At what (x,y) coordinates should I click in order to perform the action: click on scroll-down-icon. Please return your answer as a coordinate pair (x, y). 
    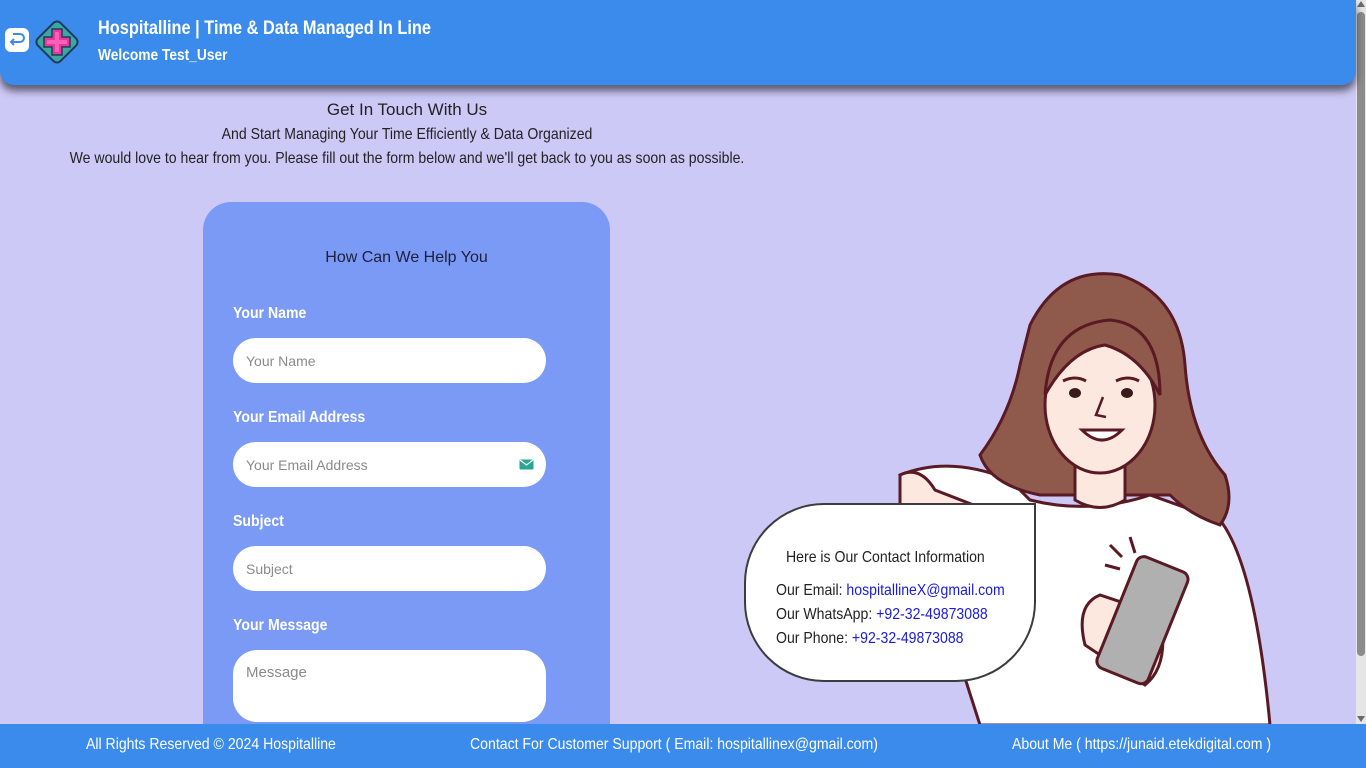
    Looking at the image, I should click on (1361, 719).